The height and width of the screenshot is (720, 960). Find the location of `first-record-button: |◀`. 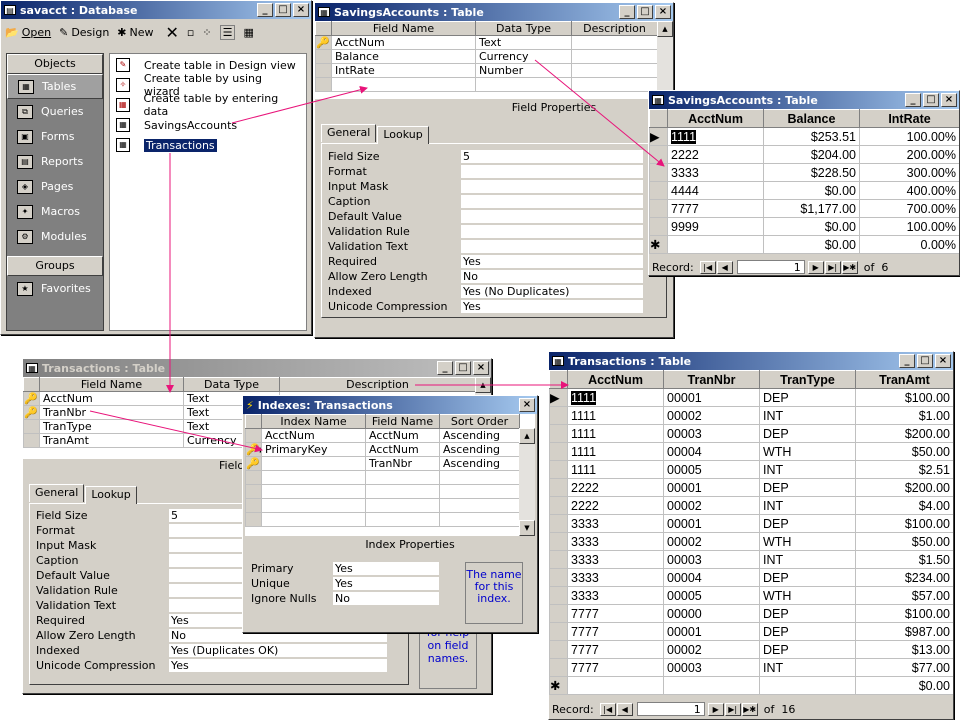

first-record-button: |◀ is located at coordinates (707, 267).